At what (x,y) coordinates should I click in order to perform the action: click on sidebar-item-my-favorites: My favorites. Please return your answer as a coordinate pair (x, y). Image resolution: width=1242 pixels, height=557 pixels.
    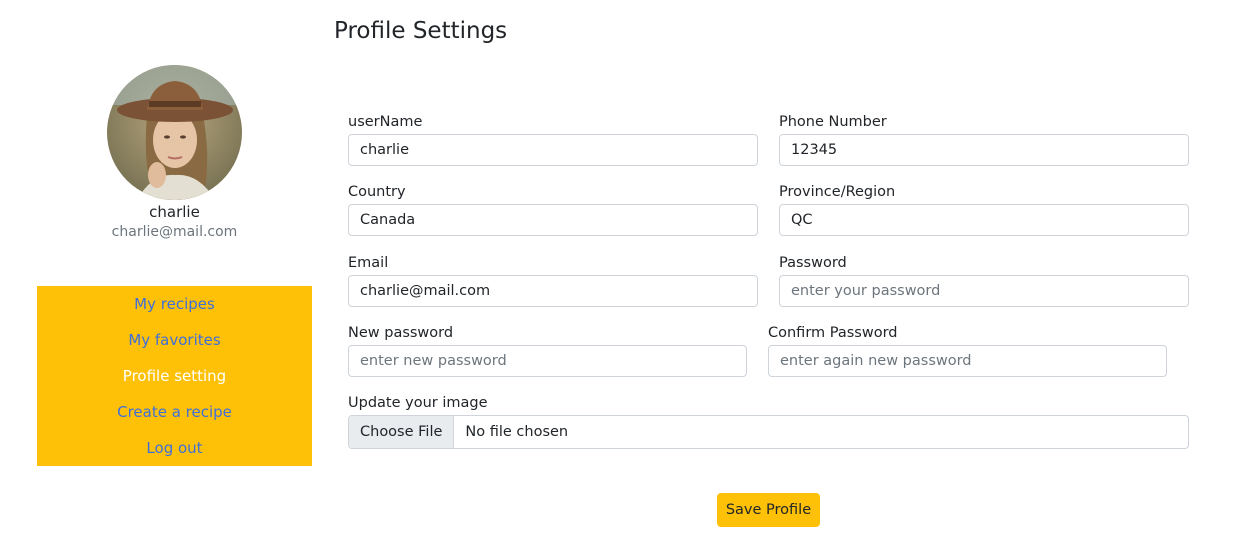
    Looking at the image, I should click on (174, 340).